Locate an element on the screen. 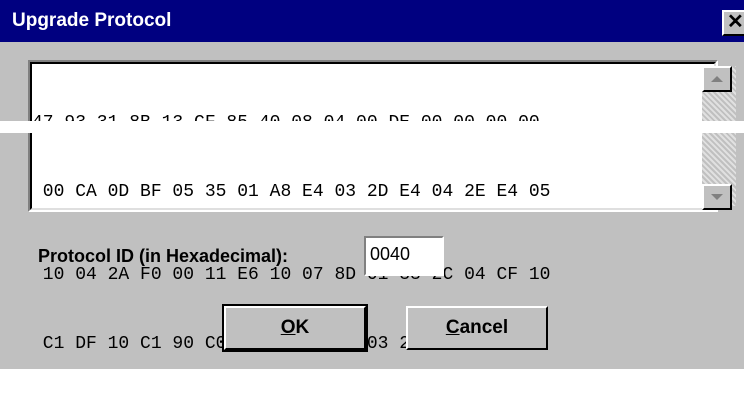 This screenshot has width=744, height=402. cancel-mnemonic: C is located at coordinates (452, 327).